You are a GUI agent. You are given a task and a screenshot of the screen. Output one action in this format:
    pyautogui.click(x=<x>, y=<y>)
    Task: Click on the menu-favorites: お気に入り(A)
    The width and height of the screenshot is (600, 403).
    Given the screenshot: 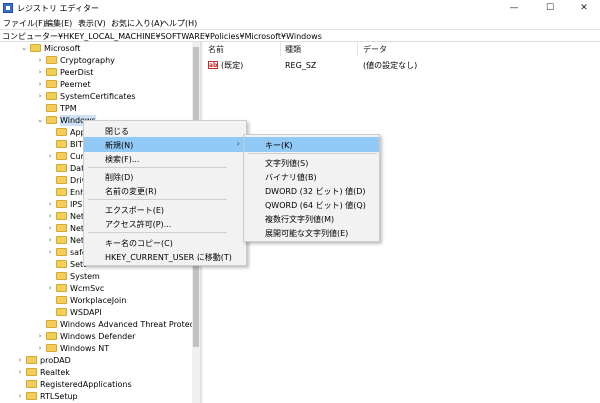 What is the action you would take?
    pyautogui.click(x=137, y=23)
    